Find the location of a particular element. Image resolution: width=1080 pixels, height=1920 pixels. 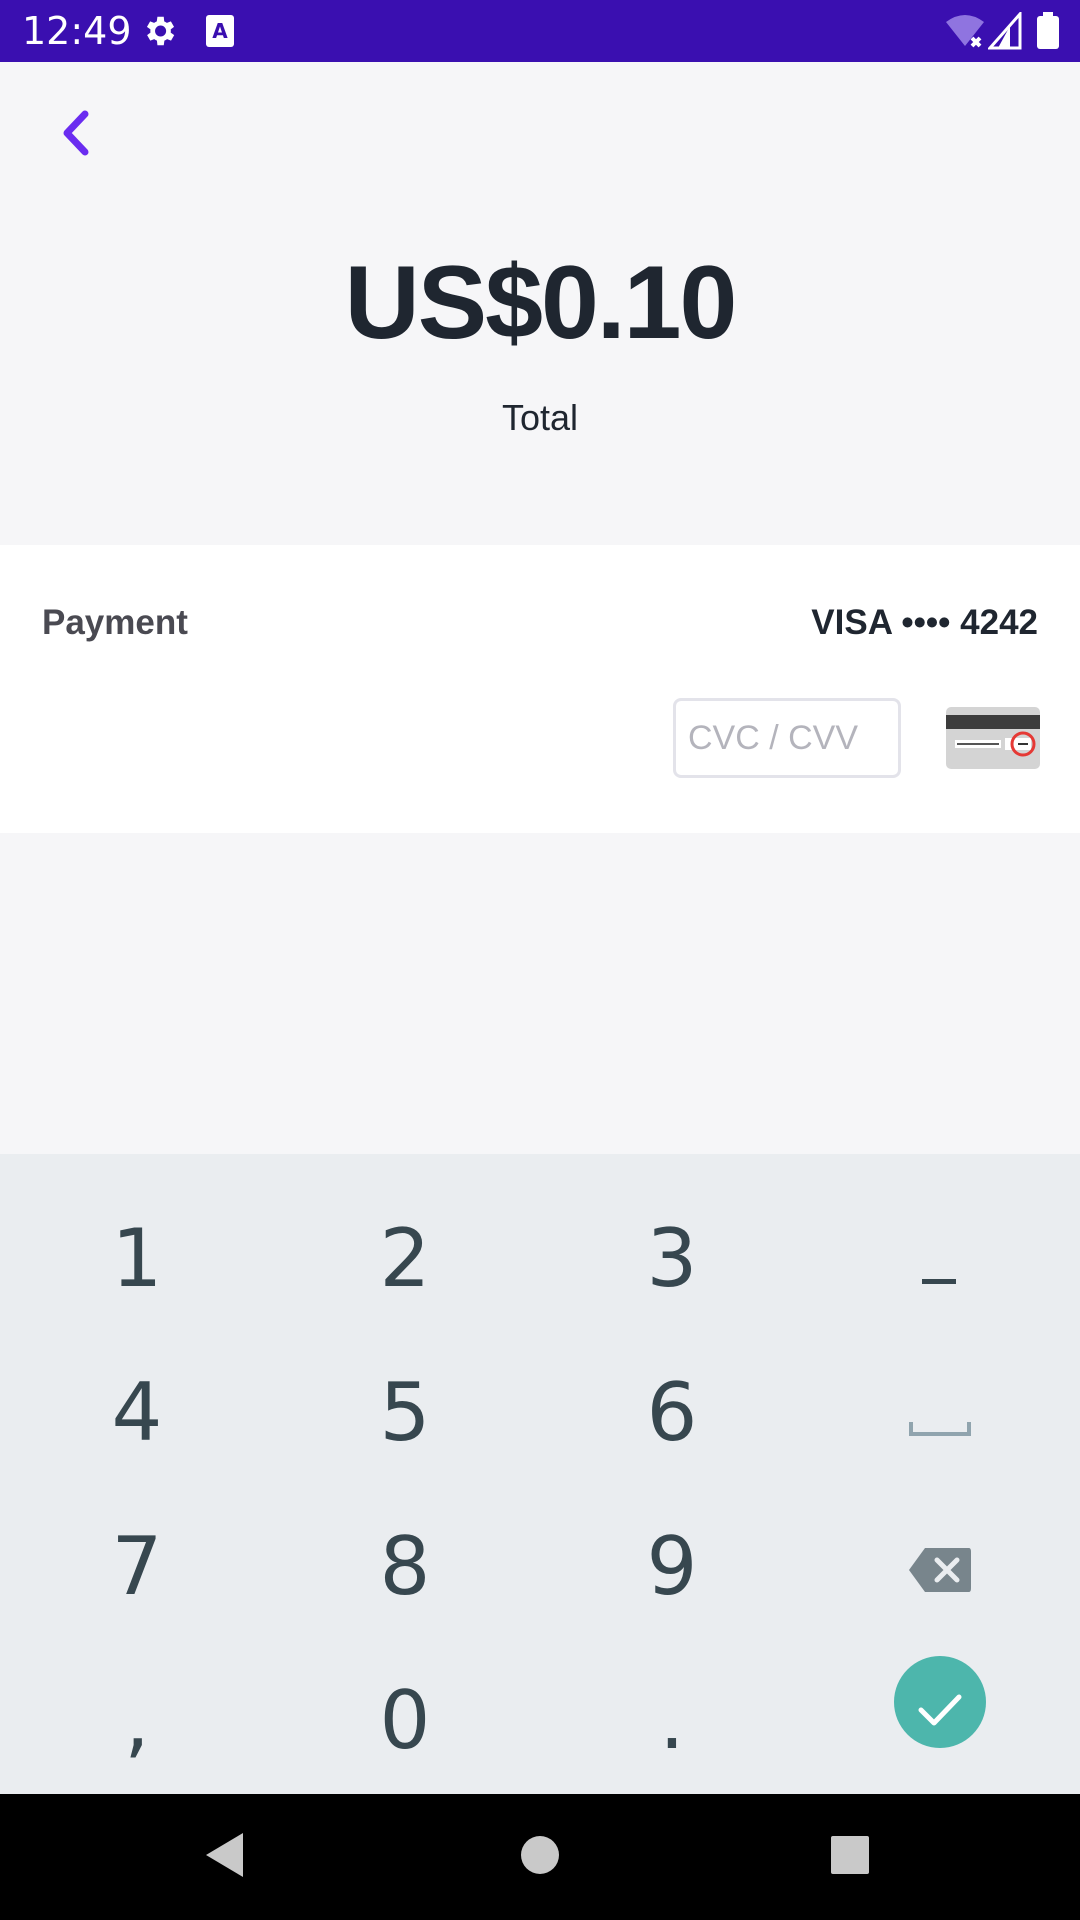

signal-icon is located at coordinates (1004, 32).